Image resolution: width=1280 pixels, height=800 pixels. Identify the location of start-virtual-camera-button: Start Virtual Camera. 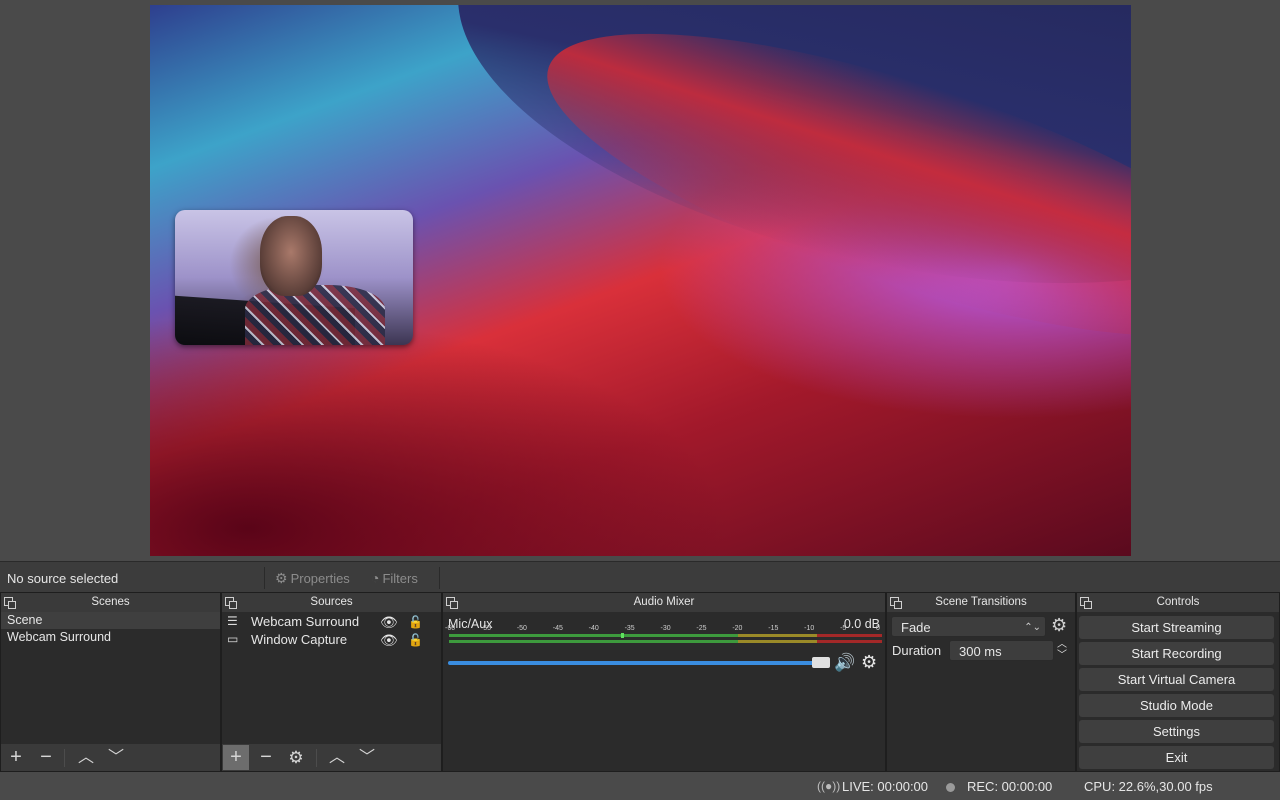
(1176, 679).